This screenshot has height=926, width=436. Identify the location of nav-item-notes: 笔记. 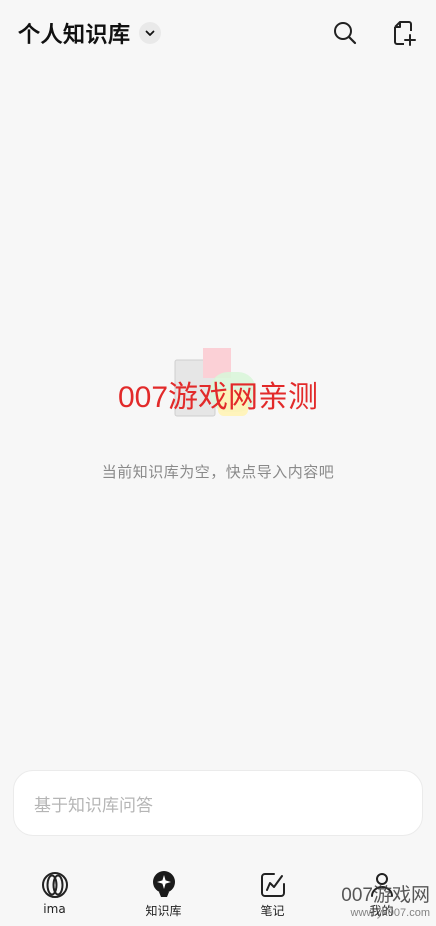
(272, 893).